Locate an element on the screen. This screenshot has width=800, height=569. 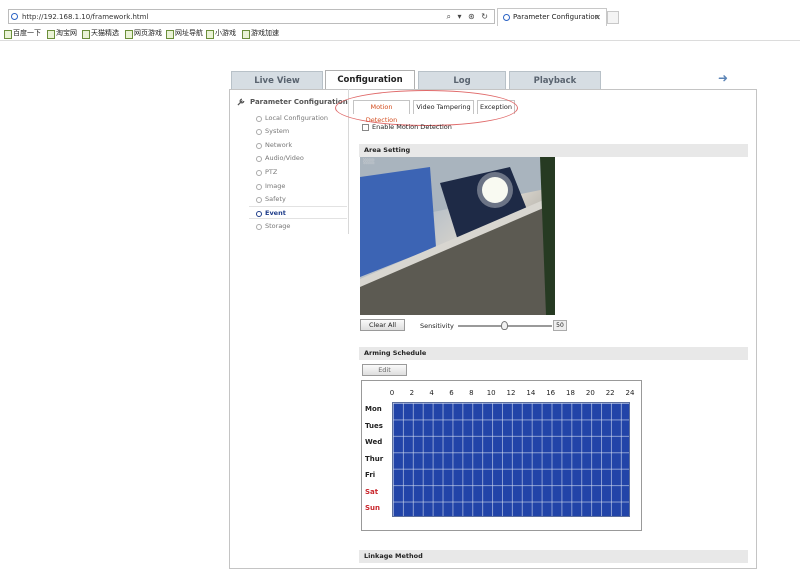
tab-live-view: Live View is located at coordinates (277, 80).